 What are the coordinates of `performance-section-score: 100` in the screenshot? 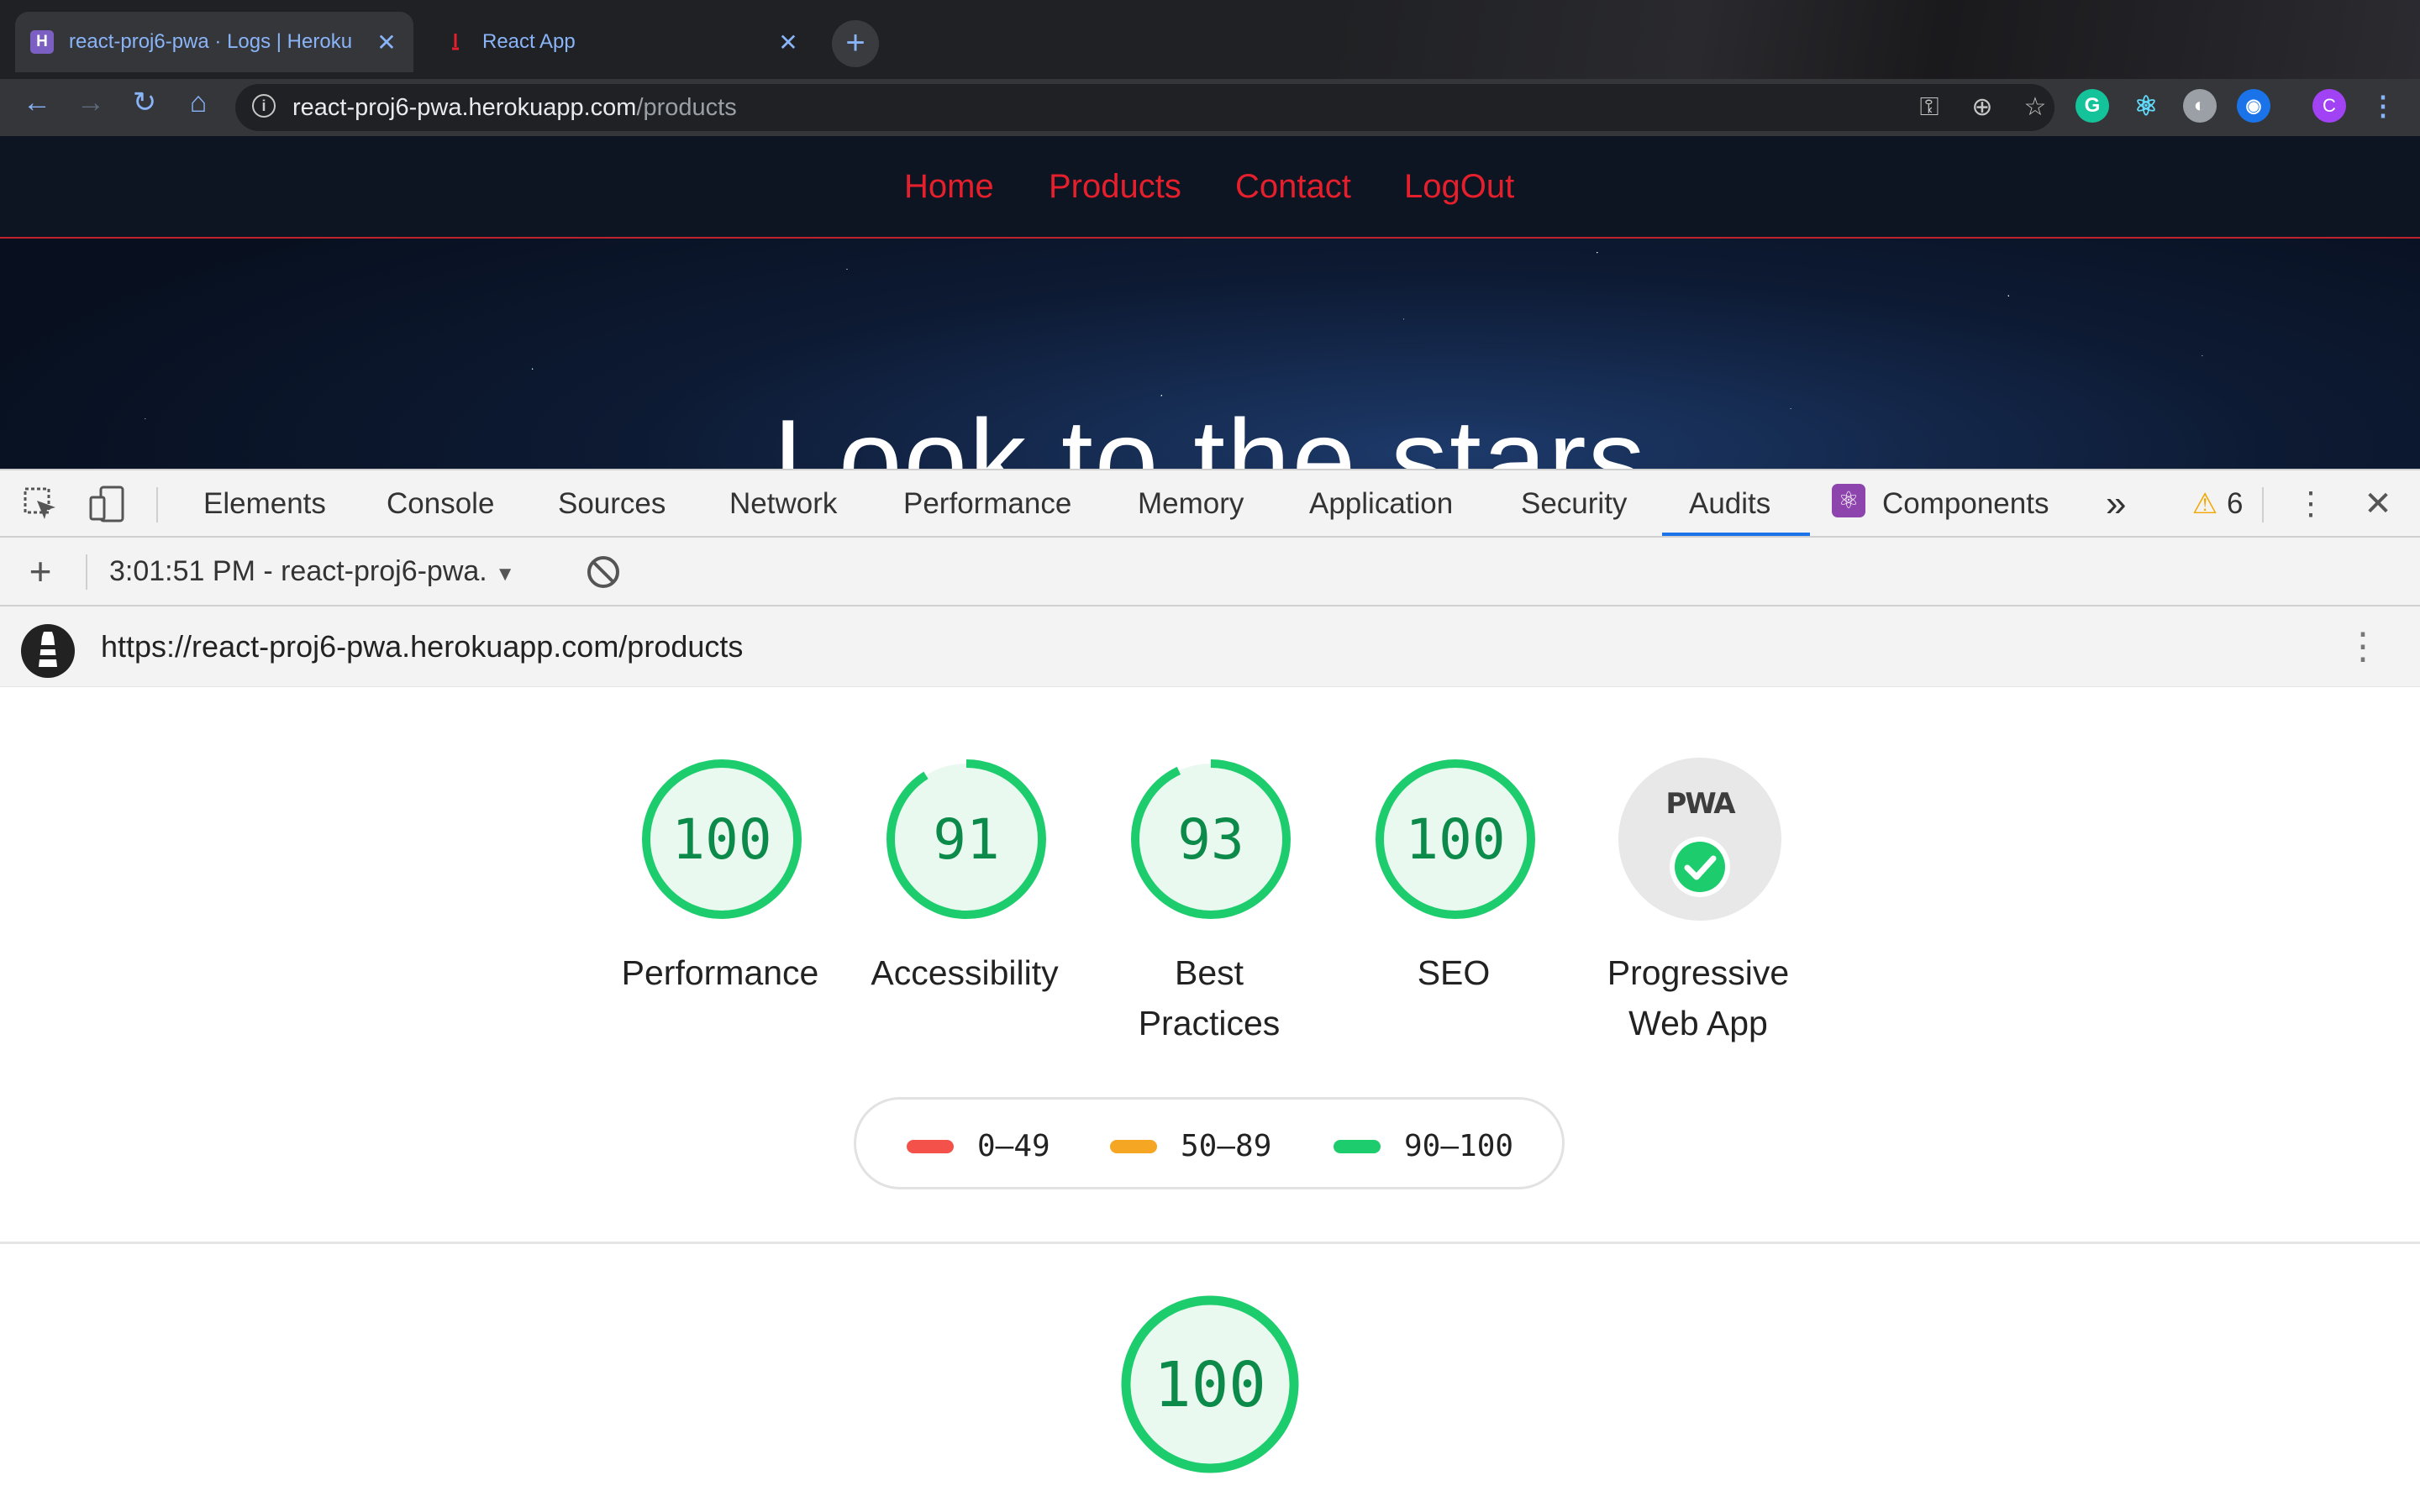 It's located at (1210, 1385).